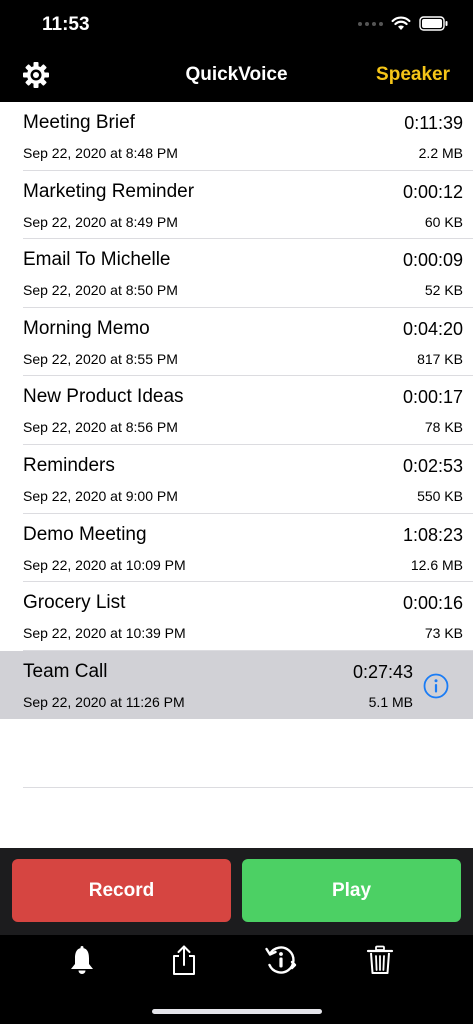 This screenshot has width=473, height=1024. I want to click on recording-duration: 0:02:53, so click(432, 465).